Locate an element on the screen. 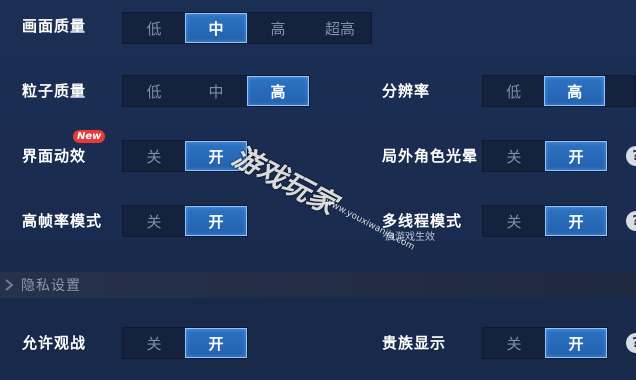 Image resolution: width=636 pixels, height=380 pixels. allow-spectate-option-off: 关 is located at coordinates (154, 343).